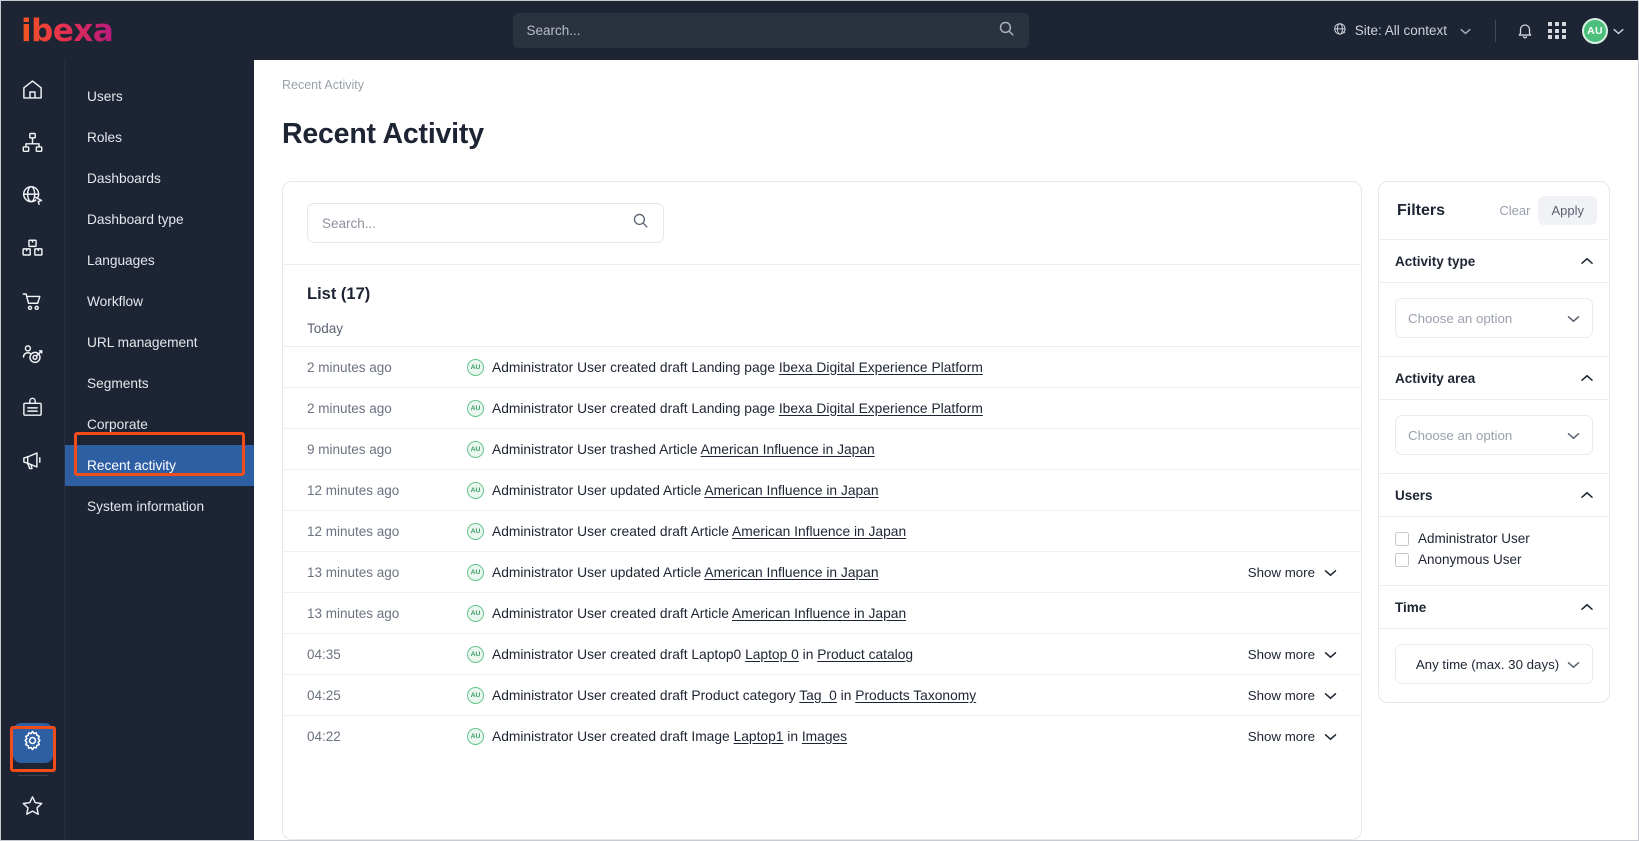 The height and width of the screenshot is (841, 1639). I want to click on activity-text: Administrator User trashed Article, so click(596, 449).